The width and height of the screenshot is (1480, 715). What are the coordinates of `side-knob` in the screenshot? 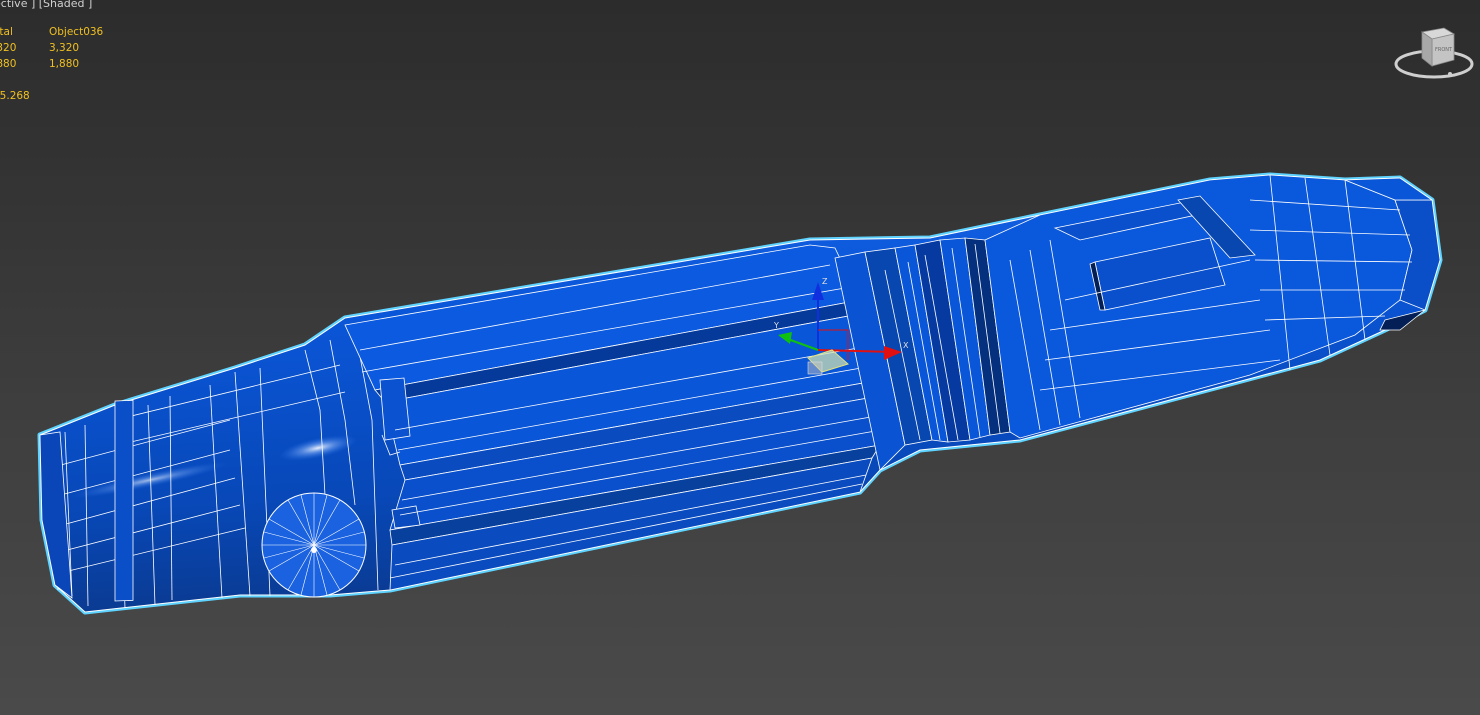 It's located at (314, 545).